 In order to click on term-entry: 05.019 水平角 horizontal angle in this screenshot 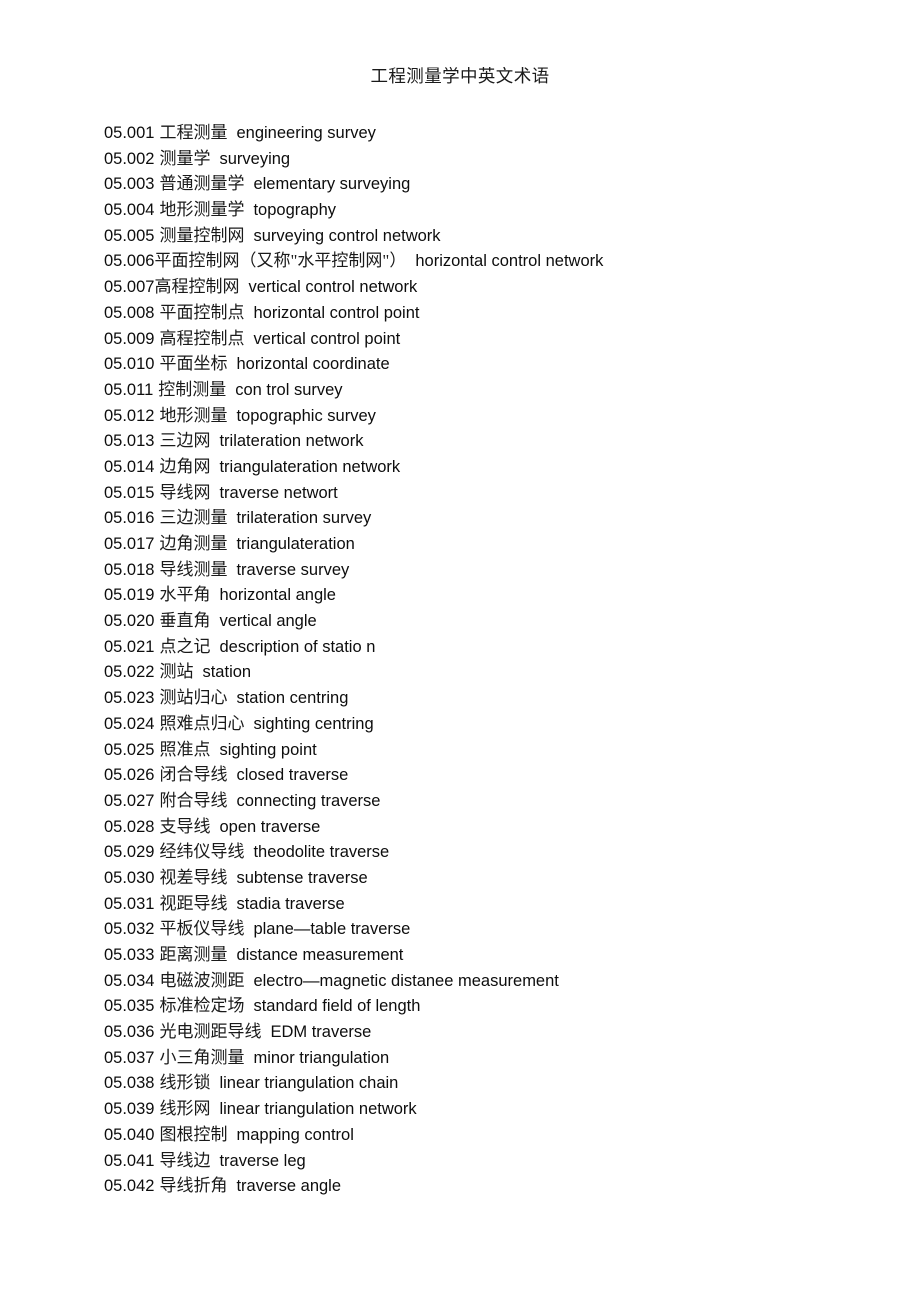, I will do `click(499, 595)`.